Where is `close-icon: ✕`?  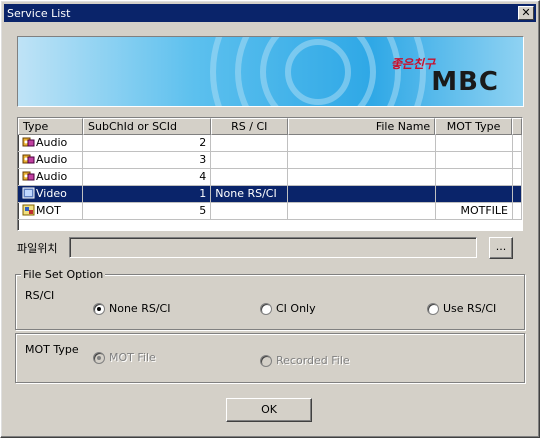
close-icon: ✕ is located at coordinates (526, 12).